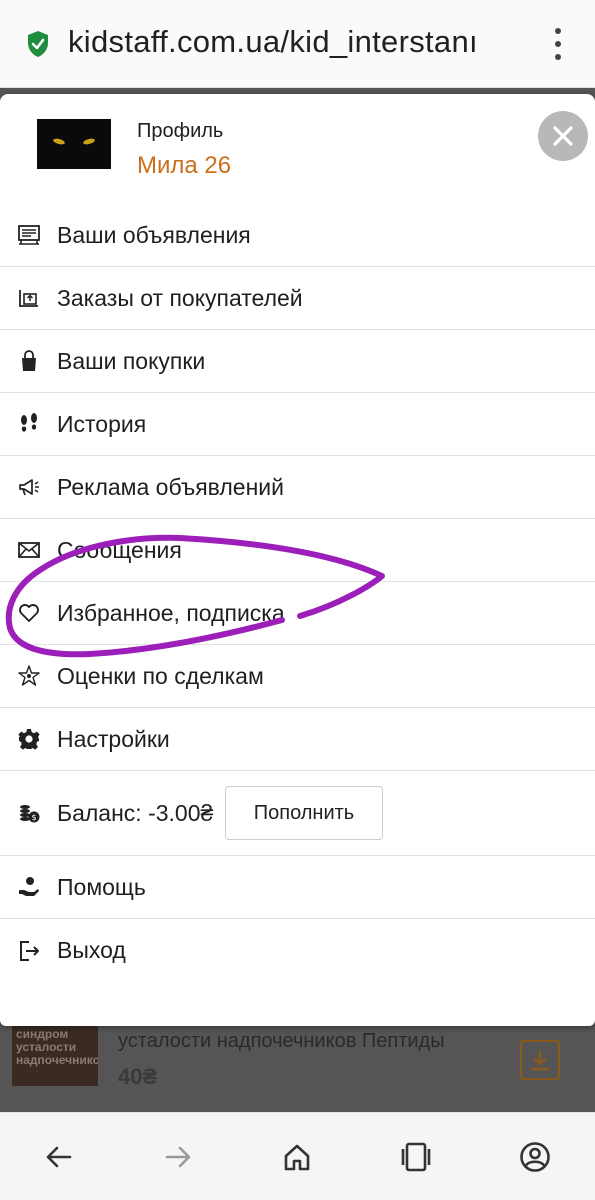 The width and height of the screenshot is (595, 1200). What do you see at coordinates (29, 951) in the screenshot?
I see `logout-icon` at bounding box center [29, 951].